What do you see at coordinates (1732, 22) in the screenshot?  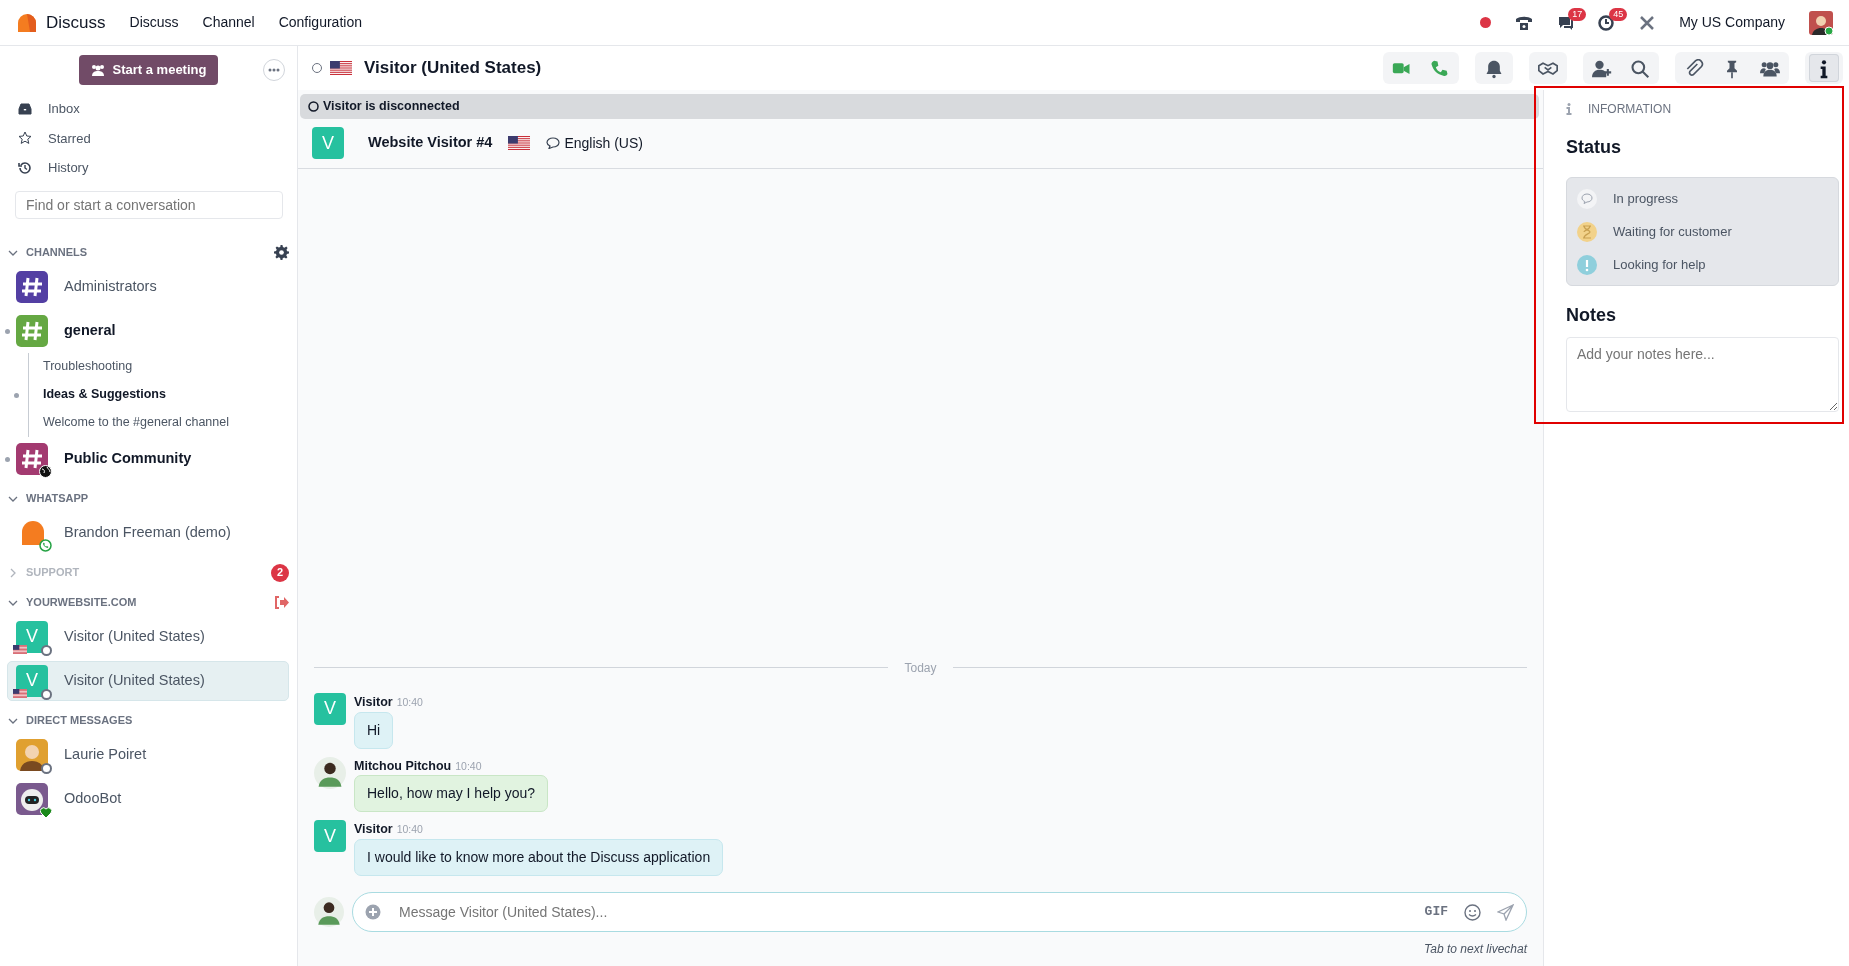 I see `company-switcher: My US Company` at bounding box center [1732, 22].